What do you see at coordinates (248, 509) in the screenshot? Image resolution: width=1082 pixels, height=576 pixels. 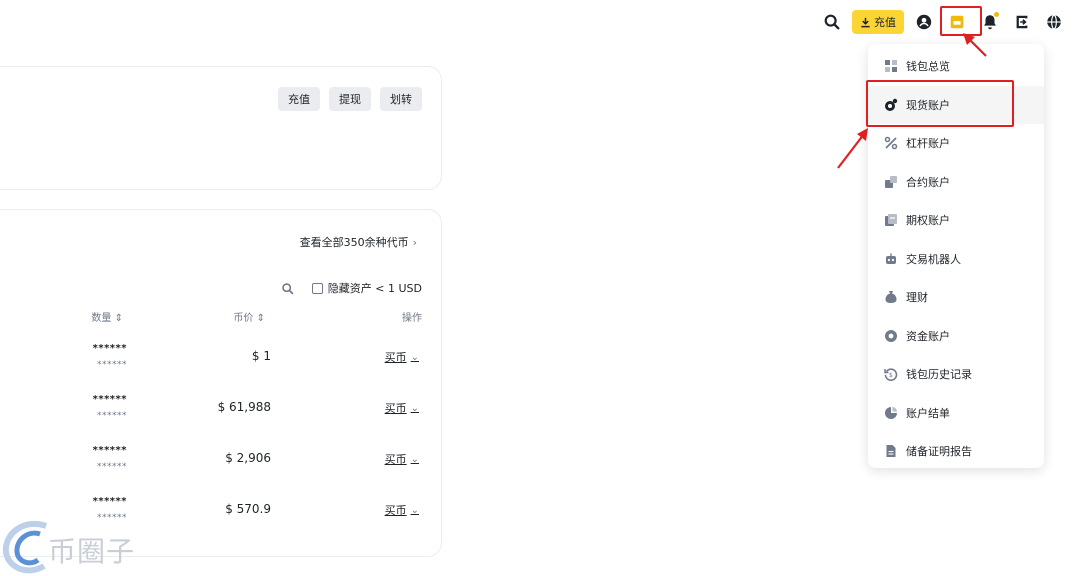 I see `price-value: $ 570.9` at bounding box center [248, 509].